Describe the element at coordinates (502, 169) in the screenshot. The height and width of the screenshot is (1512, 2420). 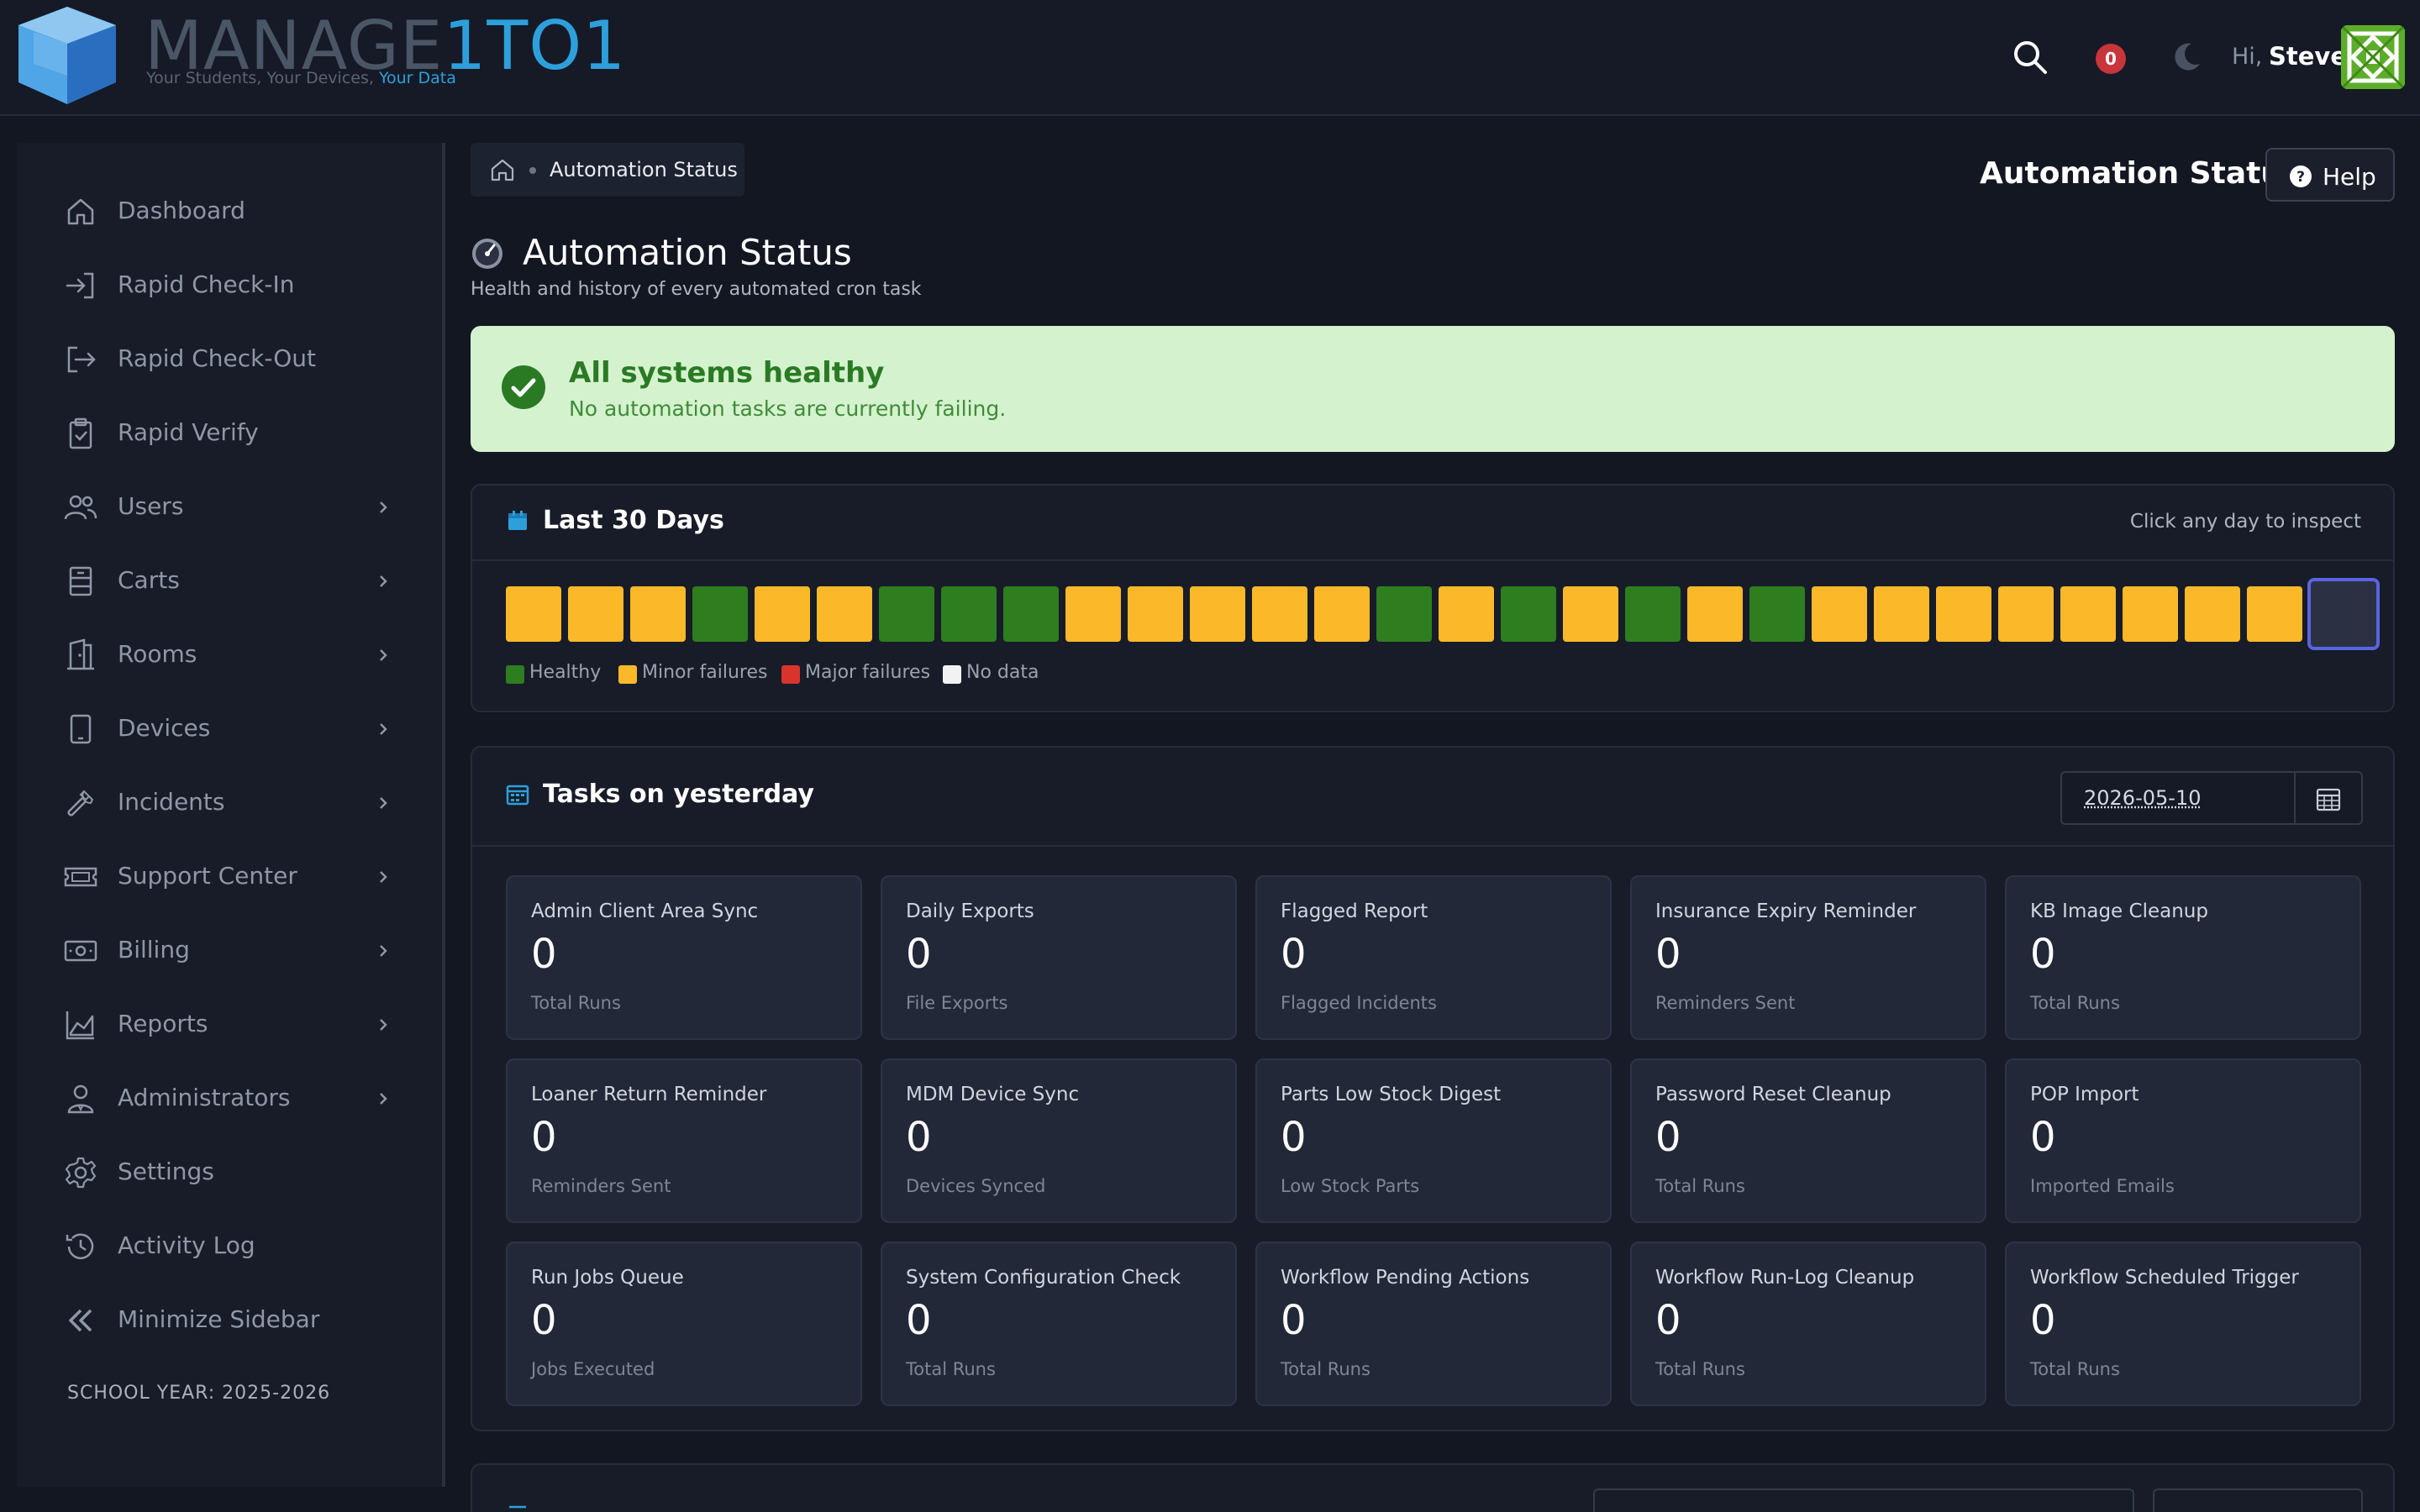
I see `home-icon` at that location.